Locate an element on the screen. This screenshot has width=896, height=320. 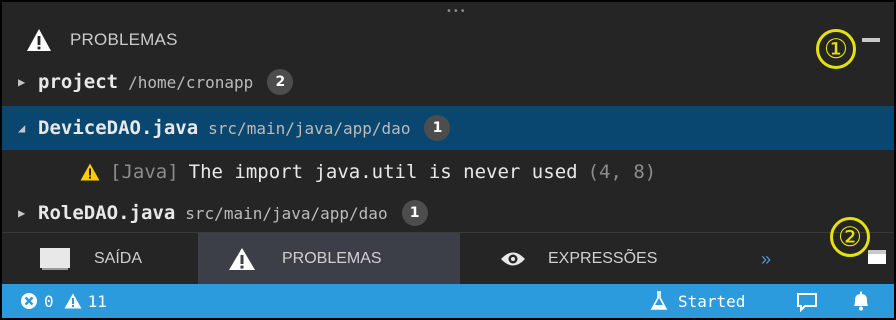
problems-status: 0 11 is located at coordinates (63, 301).